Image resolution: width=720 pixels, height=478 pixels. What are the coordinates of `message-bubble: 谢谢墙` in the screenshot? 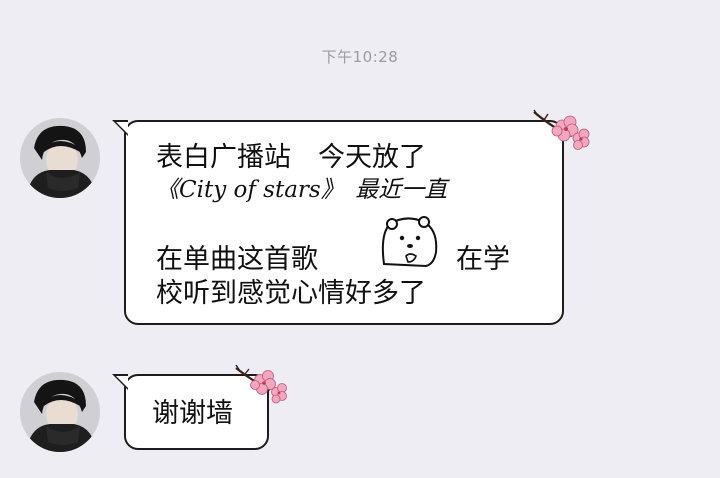 It's located at (199, 407).